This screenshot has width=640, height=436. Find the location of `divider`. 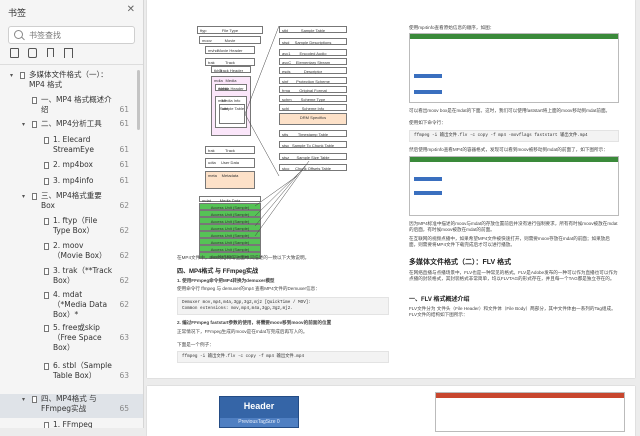

divider is located at coordinates (71, 64).